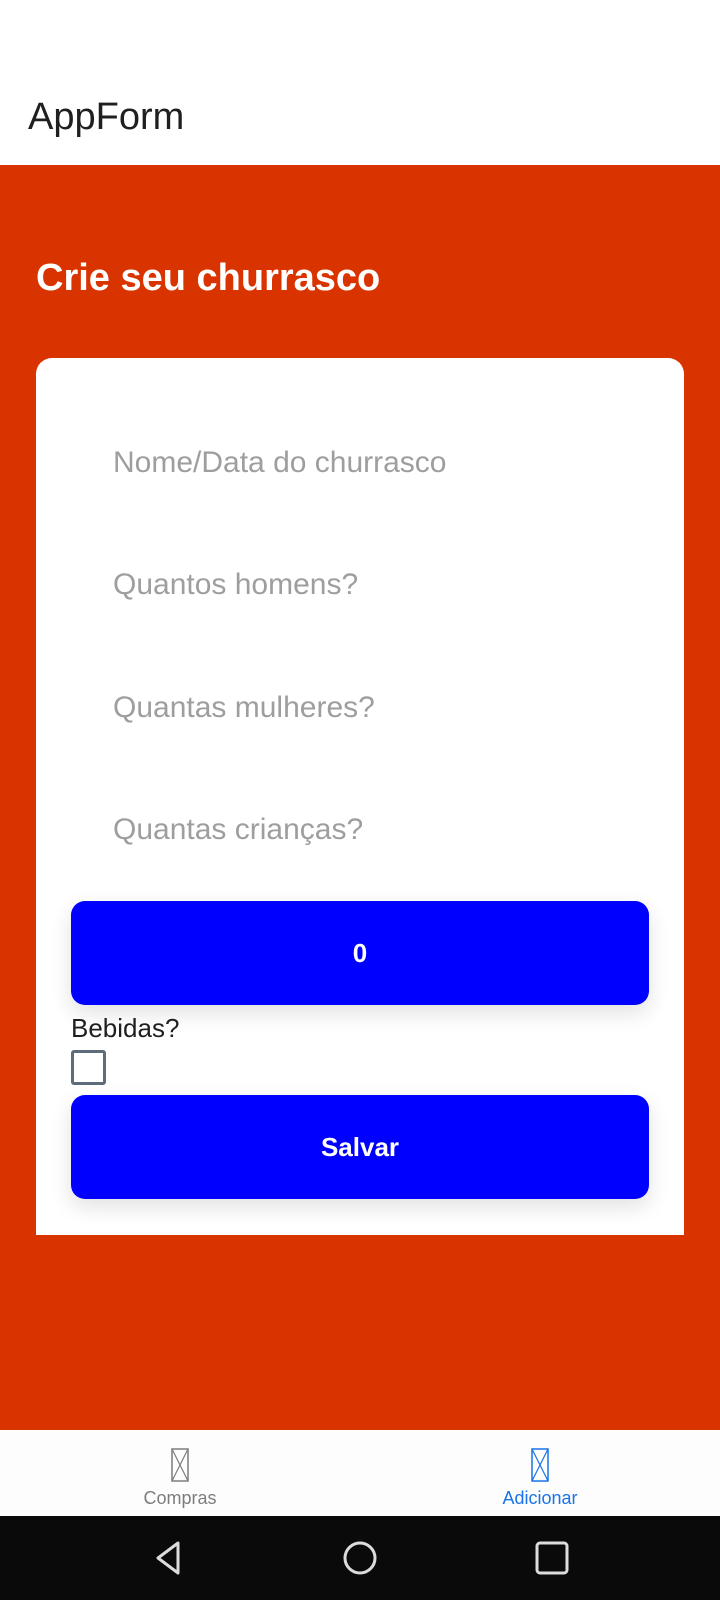  What do you see at coordinates (208, 278) in the screenshot?
I see `page-title: Crie seu churrasco` at bounding box center [208, 278].